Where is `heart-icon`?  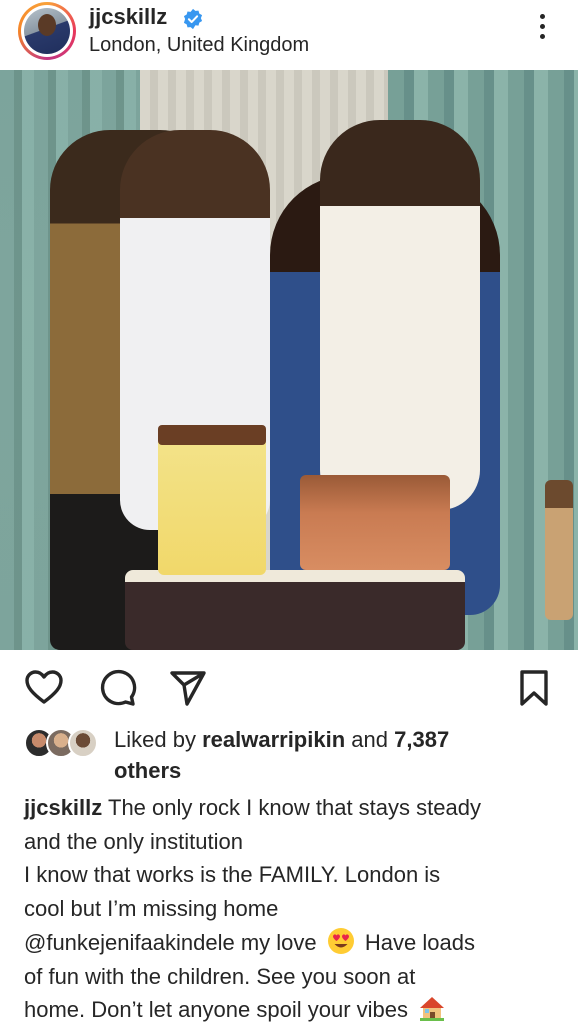
heart-icon is located at coordinates (44, 688).